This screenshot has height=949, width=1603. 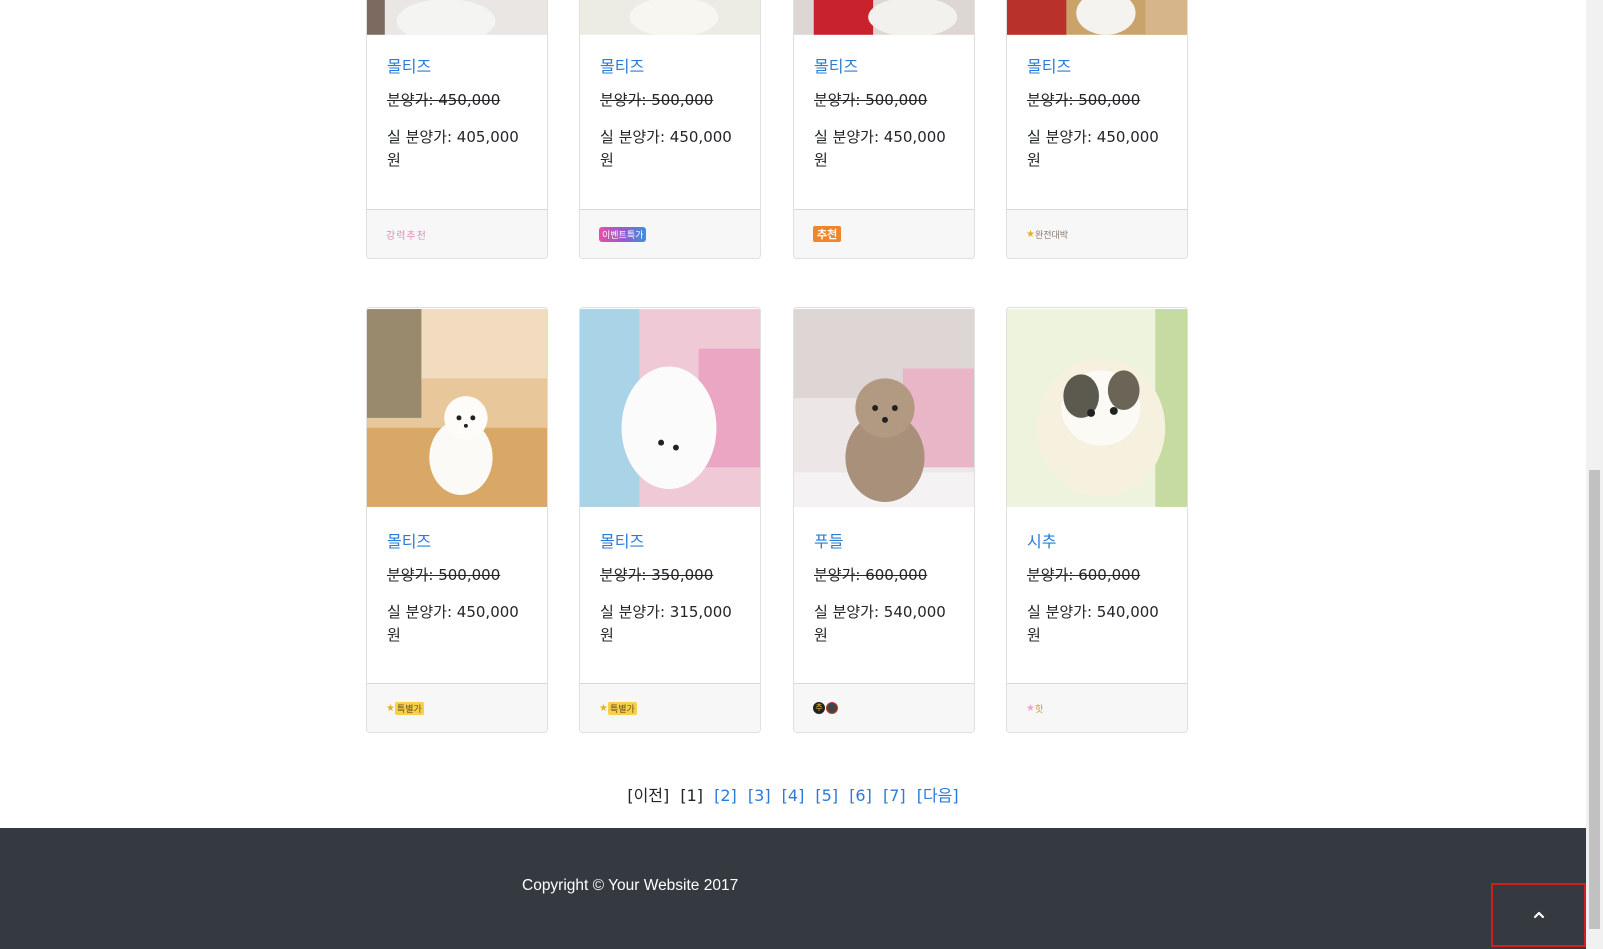 What do you see at coordinates (1041, 540) in the screenshot?
I see `product-name-link: 시추` at bounding box center [1041, 540].